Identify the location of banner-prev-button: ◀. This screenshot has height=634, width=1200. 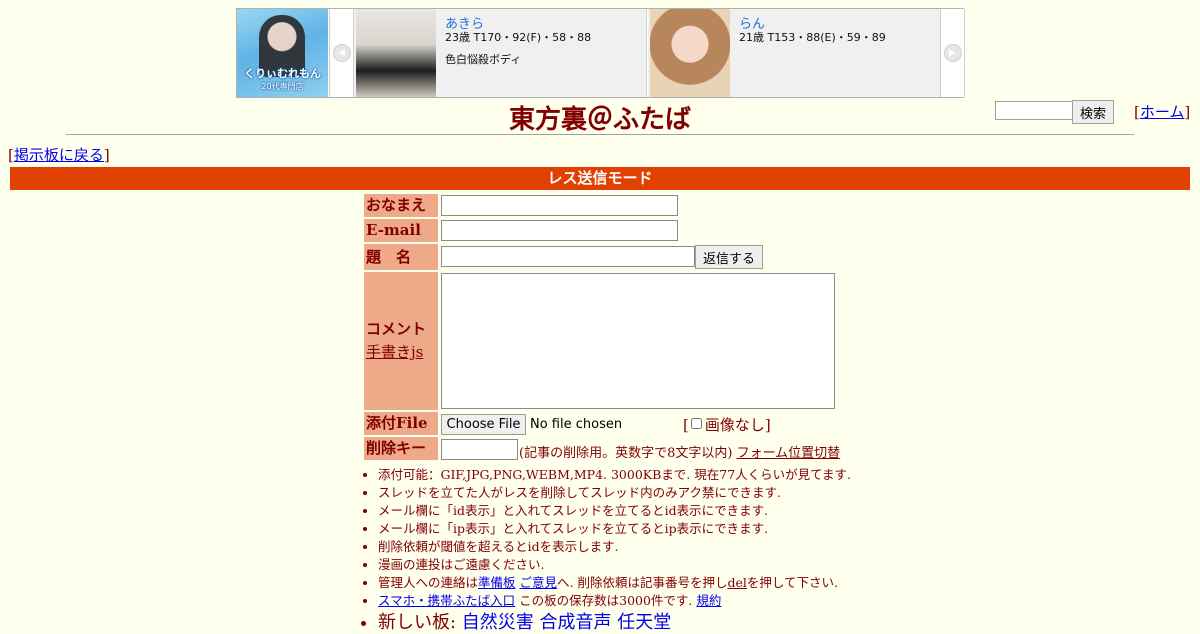
(341, 53).